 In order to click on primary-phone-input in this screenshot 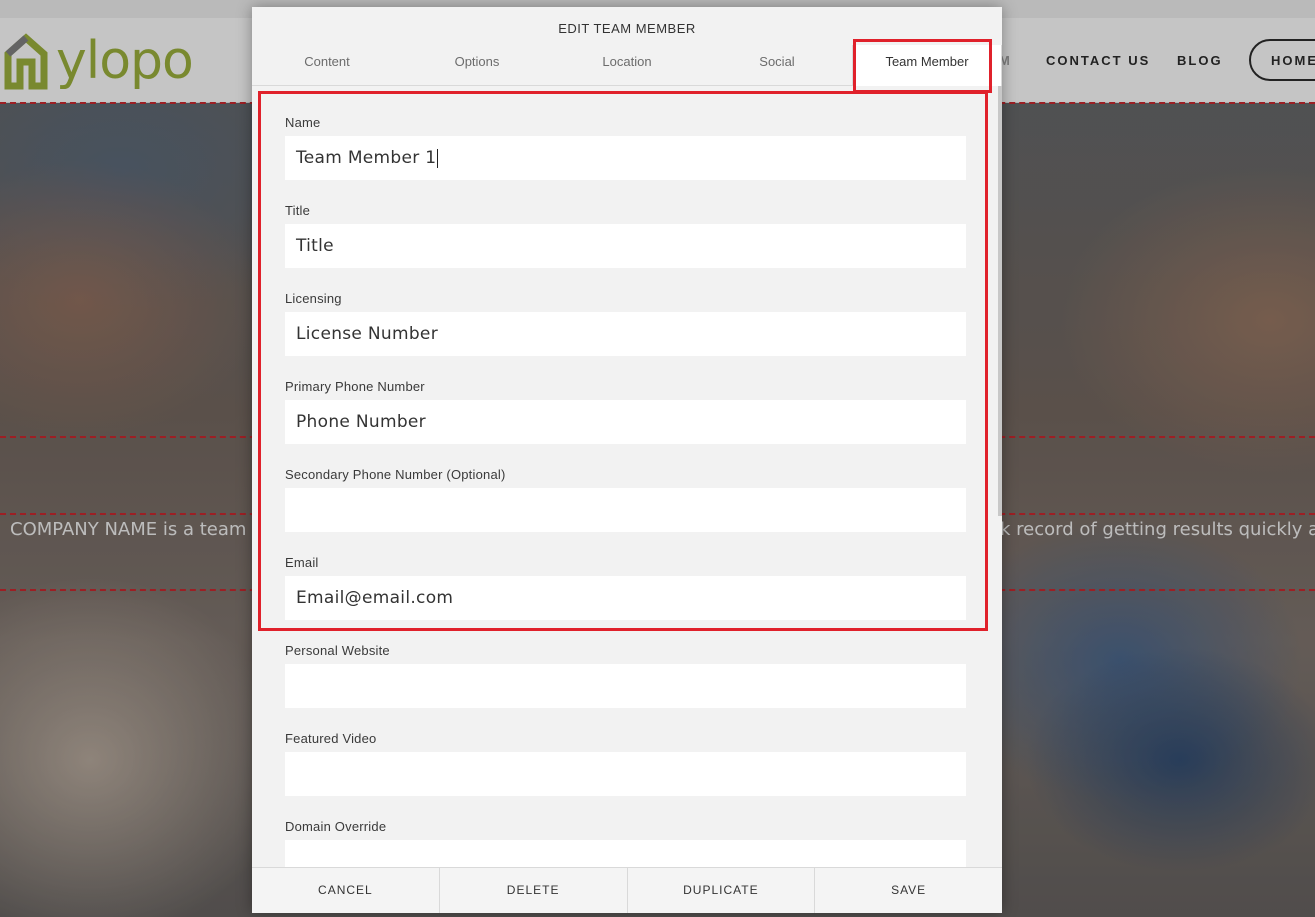, I will do `click(625, 422)`.